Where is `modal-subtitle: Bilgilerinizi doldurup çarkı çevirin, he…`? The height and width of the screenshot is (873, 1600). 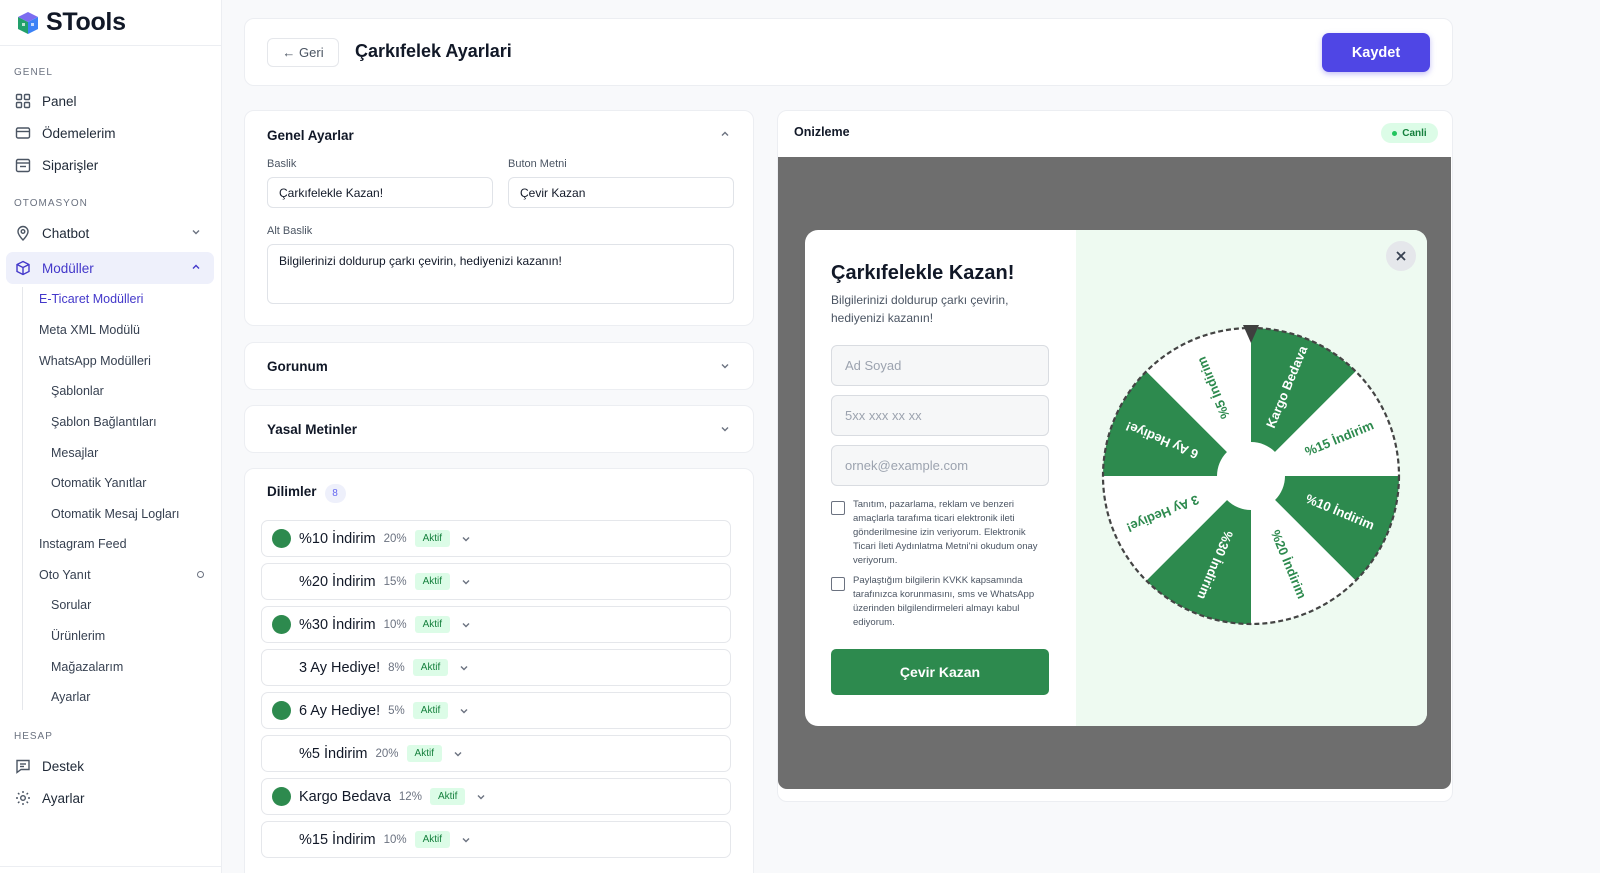
modal-subtitle: Bilgilerinizi doldurup çarkı çevirin, he… is located at coordinates (920, 309).